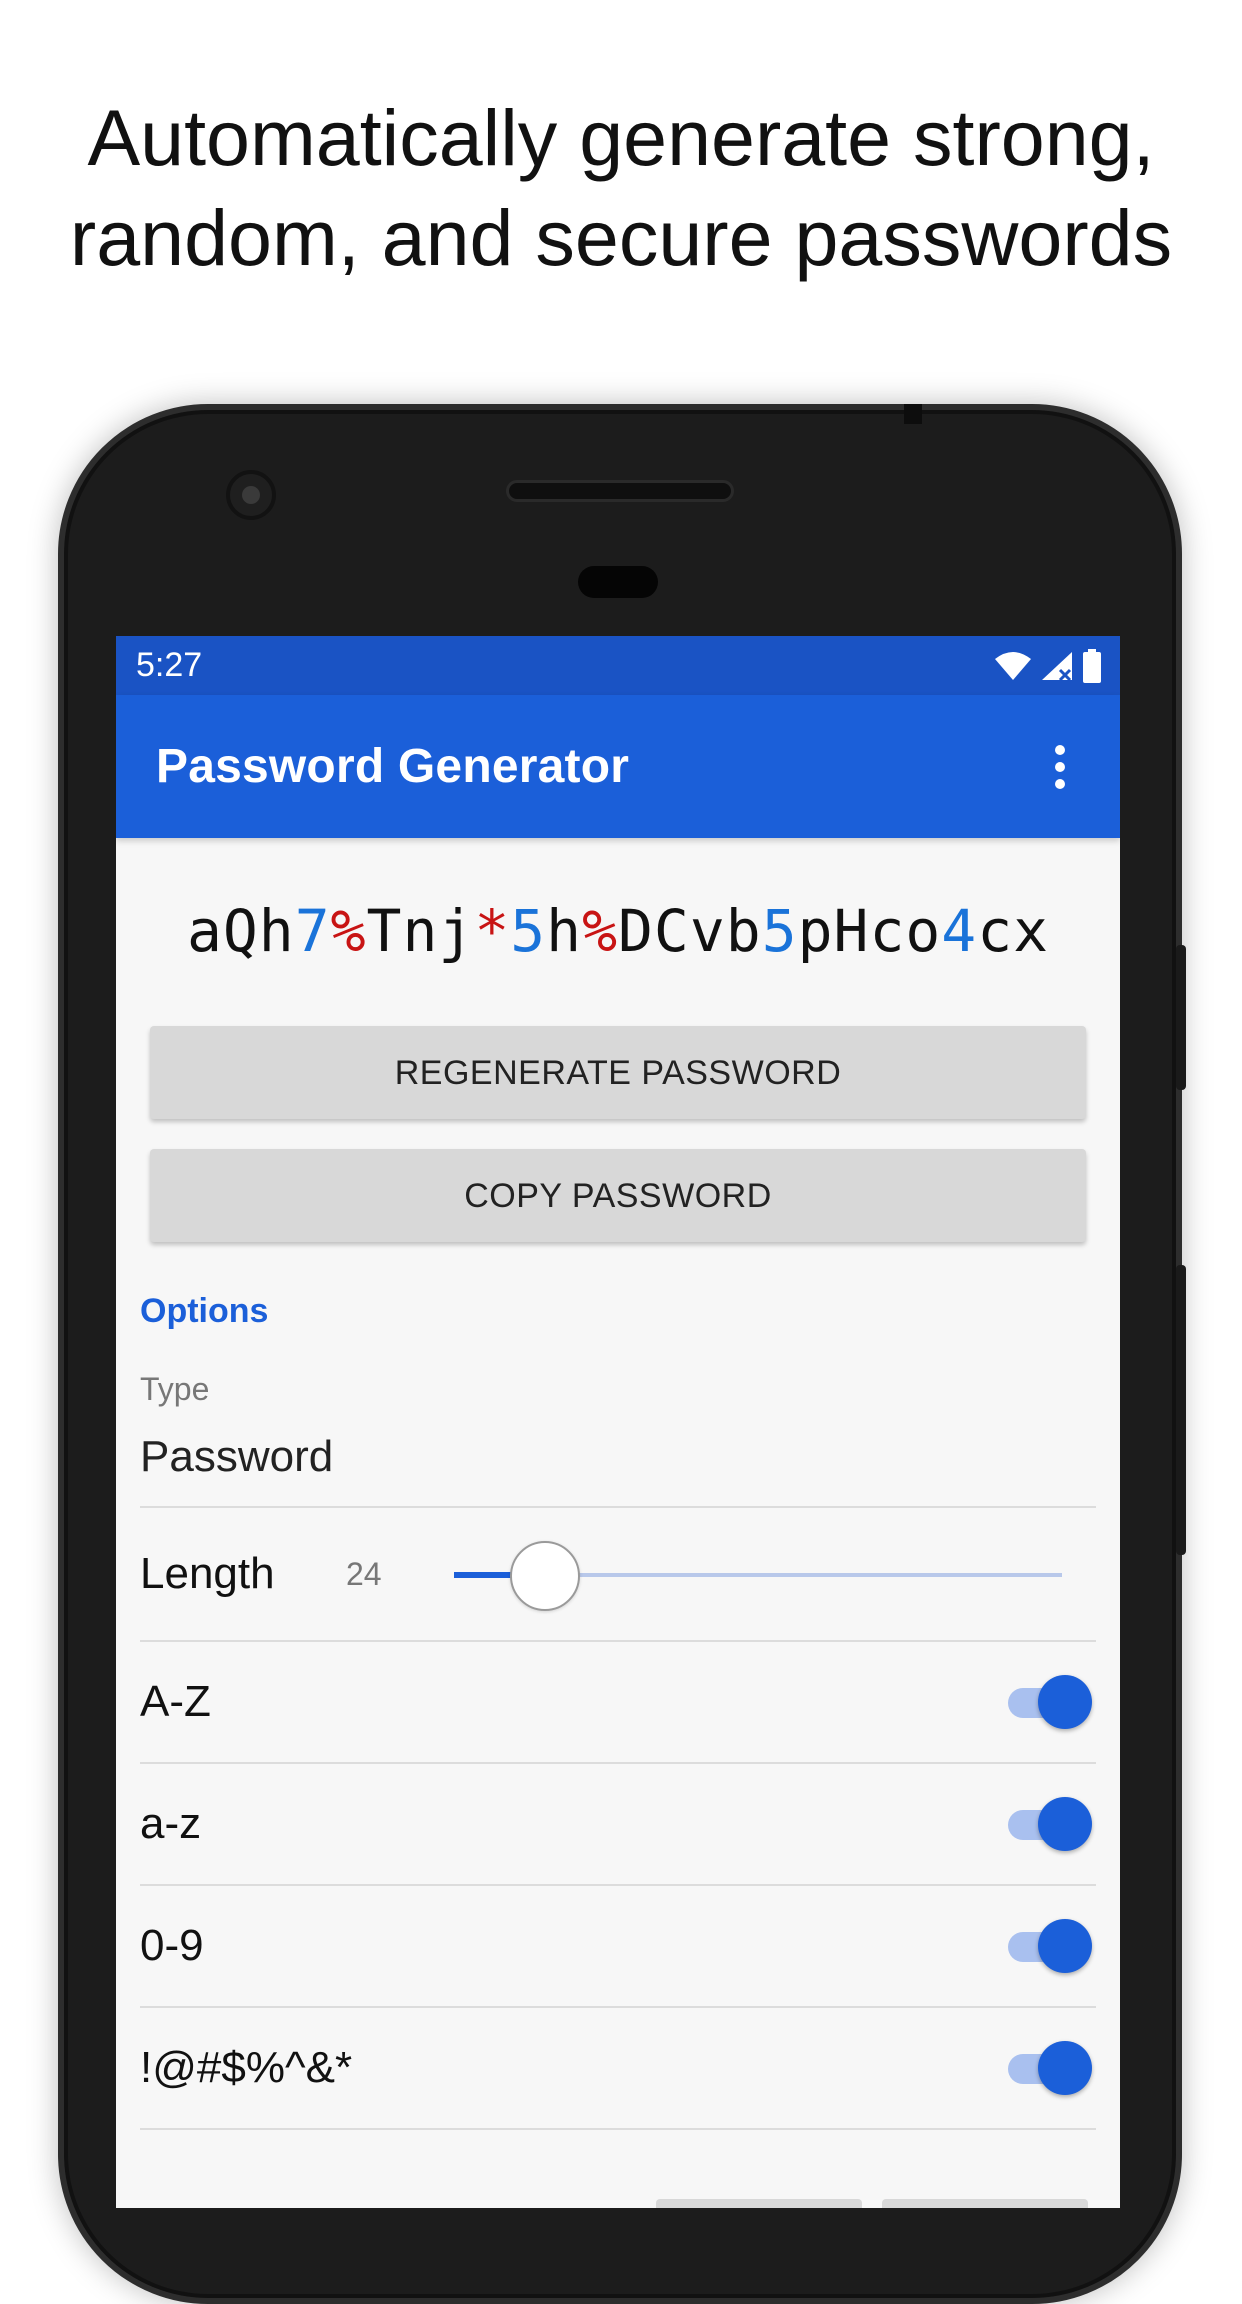  What do you see at coordinates (621, 237) in the screenshot?
I see `headline-line-2: random, and secure passwords` at bounding box center [621, 237].